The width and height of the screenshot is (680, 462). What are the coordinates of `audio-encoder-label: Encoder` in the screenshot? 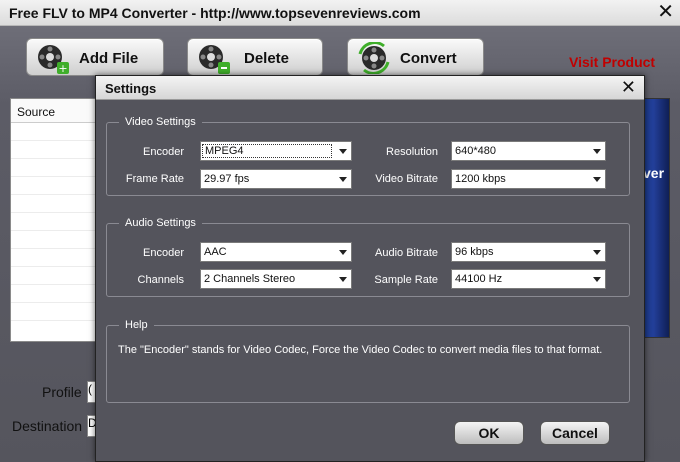 It's located at (163, 253).